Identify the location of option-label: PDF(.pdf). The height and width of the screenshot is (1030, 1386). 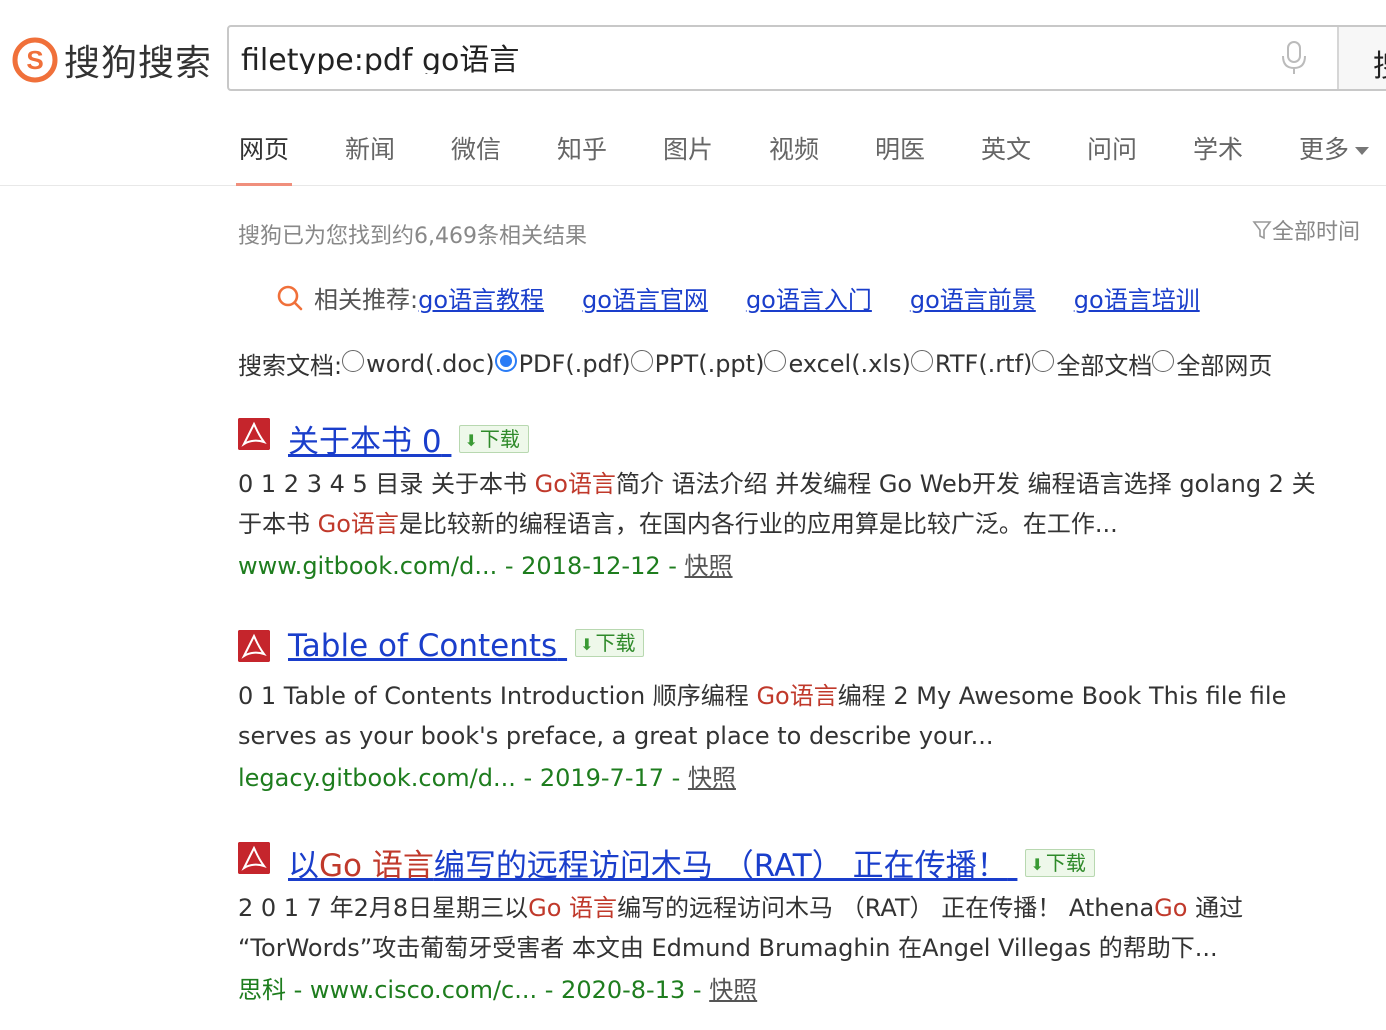
(574, 363).